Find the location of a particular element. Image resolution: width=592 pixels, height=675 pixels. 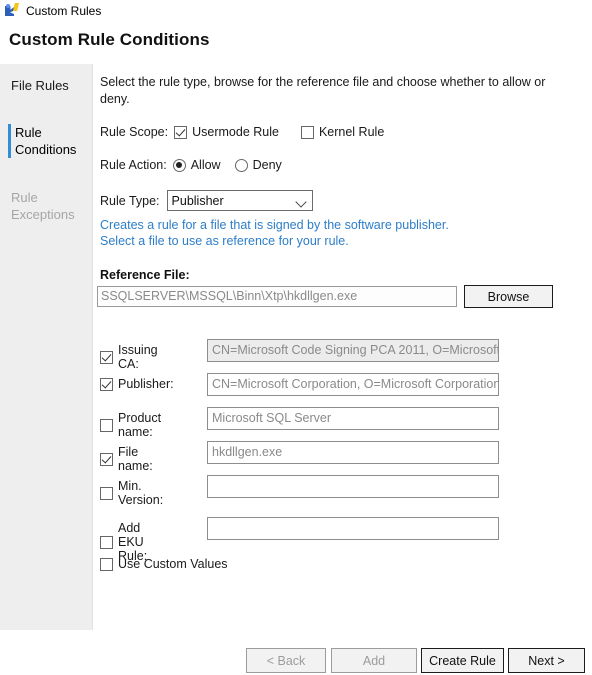

checkbox-label: Min. Version: is located at coordinates (141, 493).